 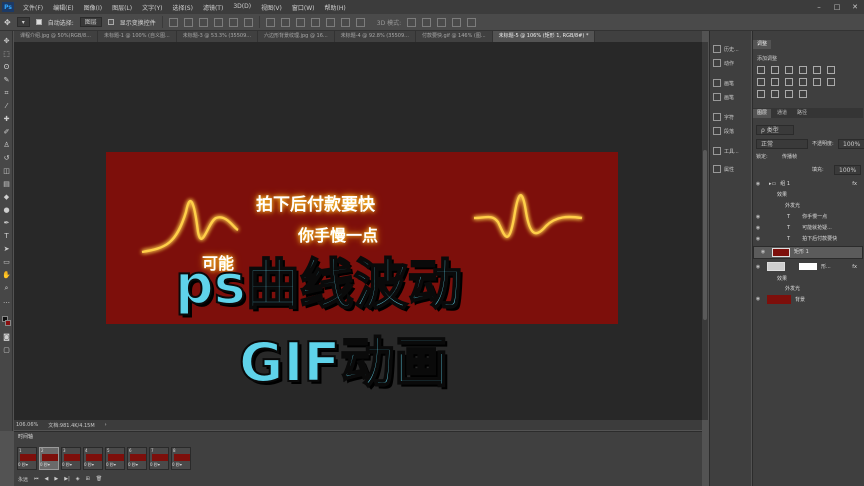 What do you see at coordinates (137, 458) in the screenshot?
I see `timeline-frame: 60 秒▾` at bounding box center [137, 458].